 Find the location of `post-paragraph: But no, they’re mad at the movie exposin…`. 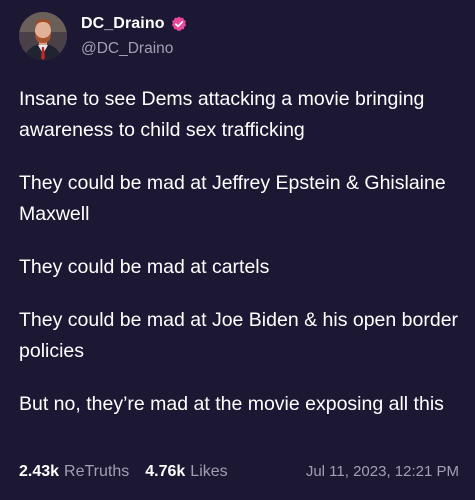

post-paragraph: But no, they’re mad at the movie exposin… is located at coordinates (231, 404).